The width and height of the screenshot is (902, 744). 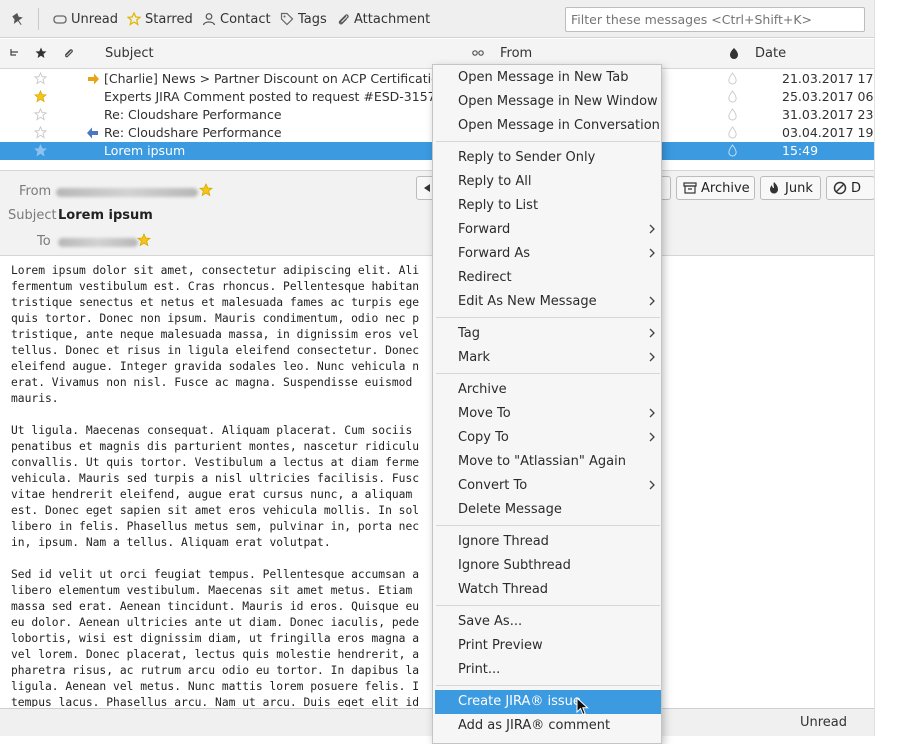 What do you see at coordinates (548, 230) in the screenshot?
I see `menu-item-forward: Forward` at bounding box center [548, 230].